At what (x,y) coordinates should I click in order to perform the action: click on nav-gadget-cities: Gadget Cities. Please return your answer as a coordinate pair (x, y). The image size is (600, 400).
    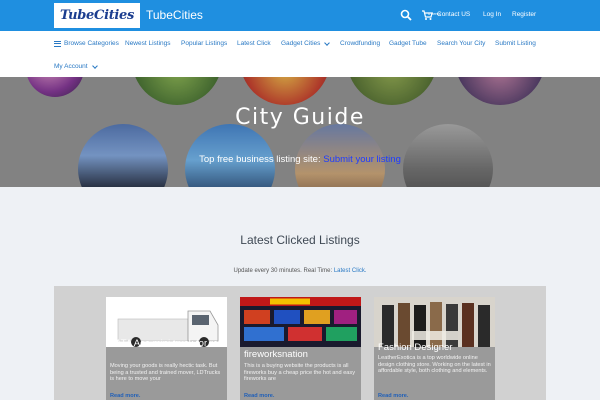
    Looking at the image, I should click on (306, 43).